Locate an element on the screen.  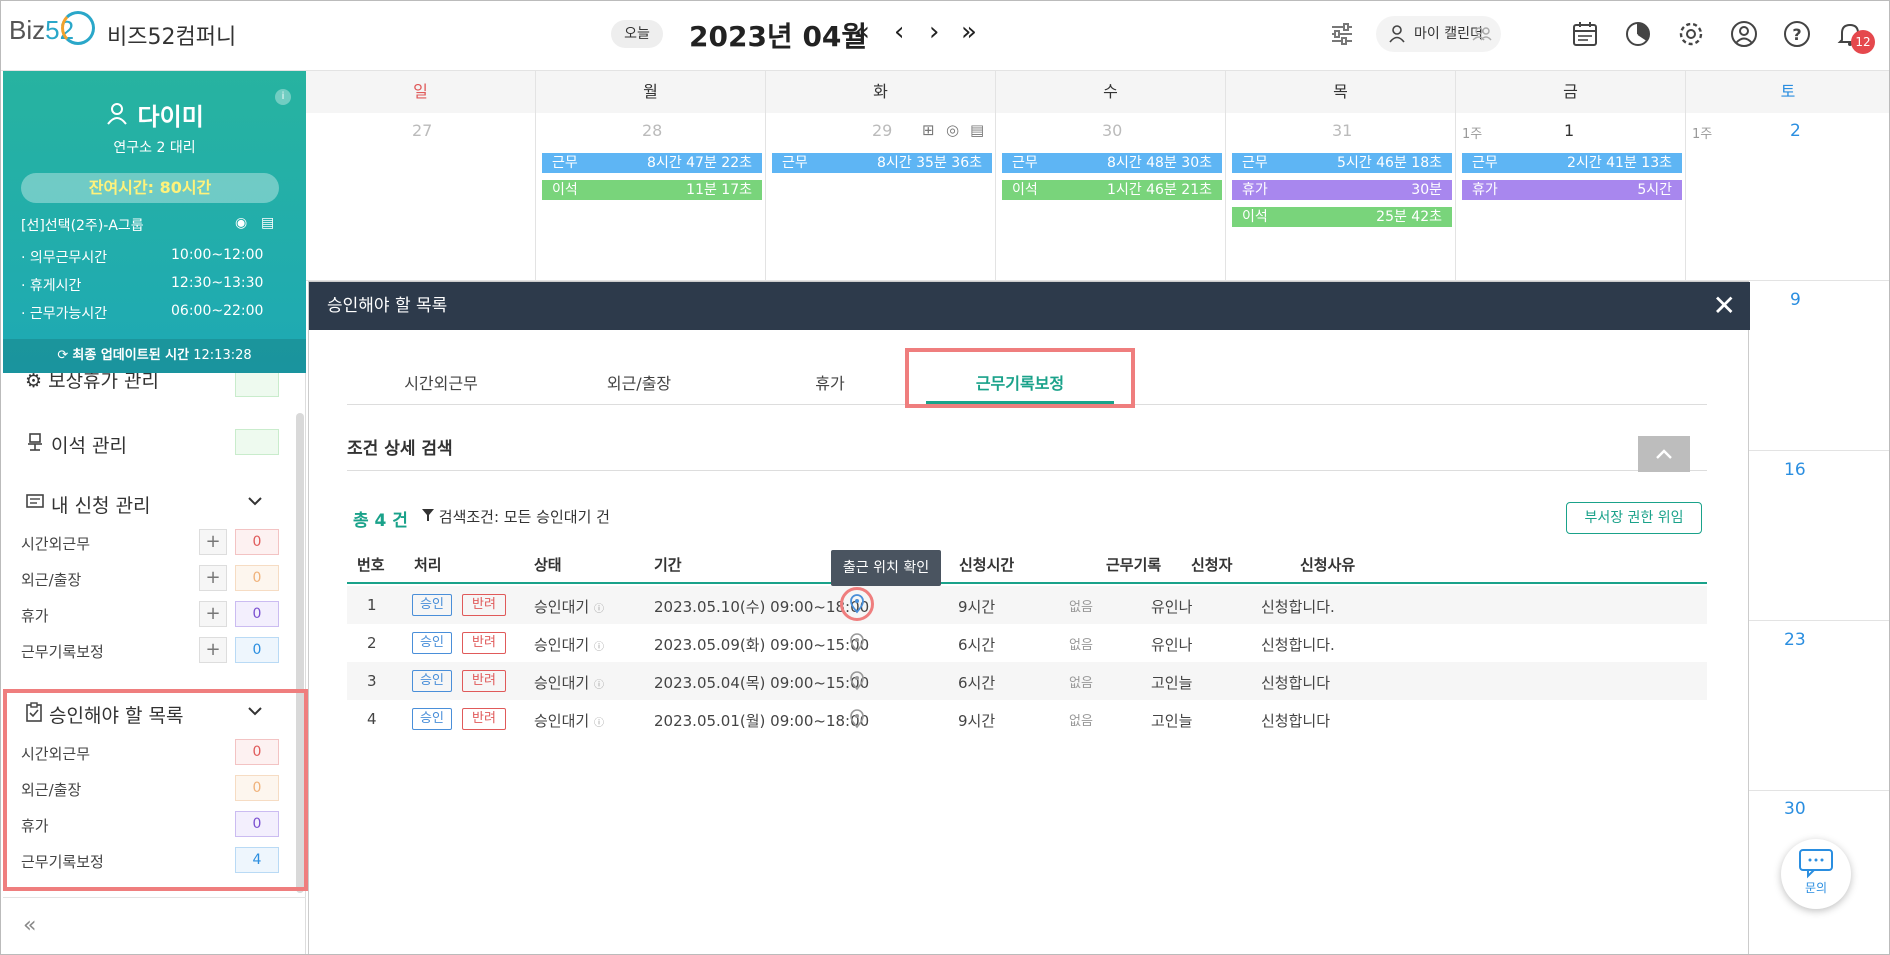
location-pin-icon: ◉ is located at coordinates (241, 223).